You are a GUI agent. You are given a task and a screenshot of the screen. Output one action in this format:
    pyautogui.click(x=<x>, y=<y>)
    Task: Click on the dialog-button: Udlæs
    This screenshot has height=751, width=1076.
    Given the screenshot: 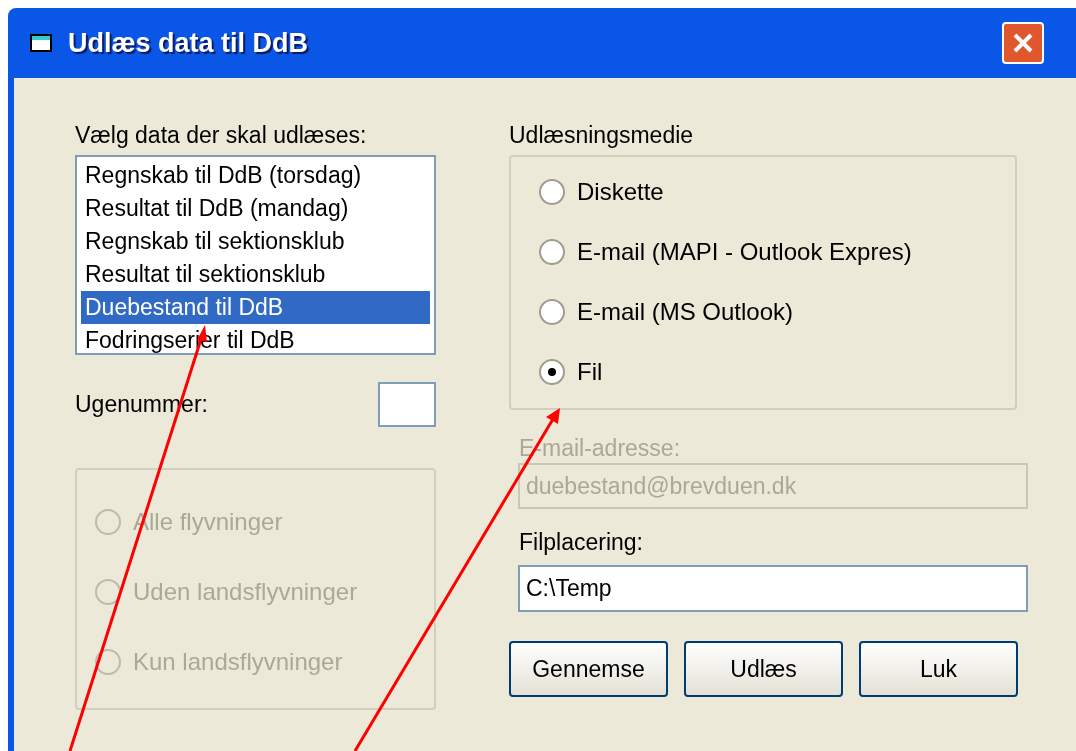 What is the action you would take?
    pyautogui.click(x=763, y=669)
    